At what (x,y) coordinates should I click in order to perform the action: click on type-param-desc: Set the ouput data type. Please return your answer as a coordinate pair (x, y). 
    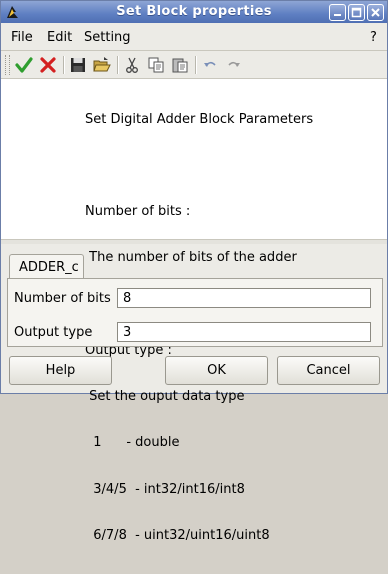
    Looking at the image, I should click on (165, 397).